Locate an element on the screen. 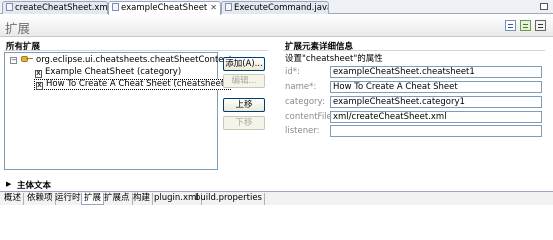  content-file-field: xml/createCheatSheet.xml is located at coordinates (436, 117).